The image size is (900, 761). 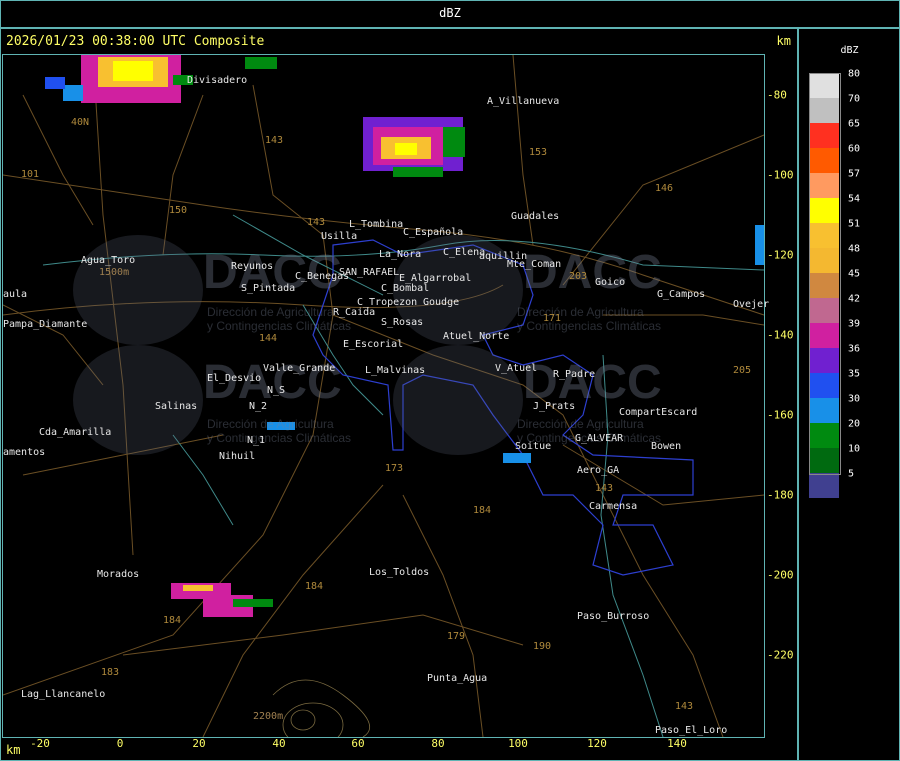 What do you see at coordinates (13, 750) in the screenshot?
I see `x-axis-unit: km` at bounding box center [13, 750].